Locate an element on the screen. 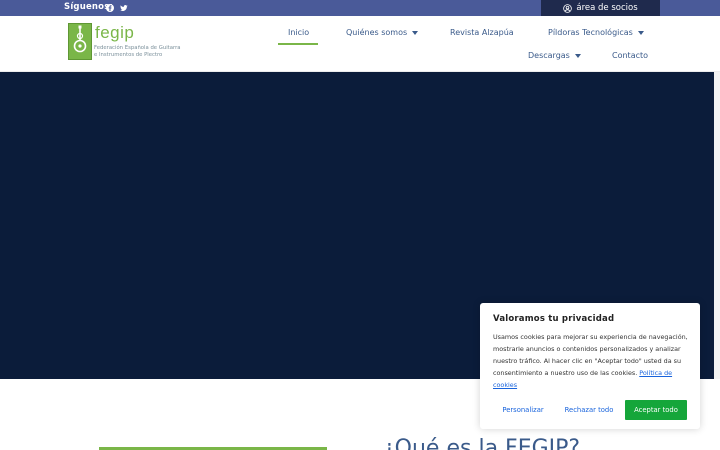 Image resolution: width=720 pixels, height=450 pixels. nav-label: Contacto is located at coordinates (630, 55).